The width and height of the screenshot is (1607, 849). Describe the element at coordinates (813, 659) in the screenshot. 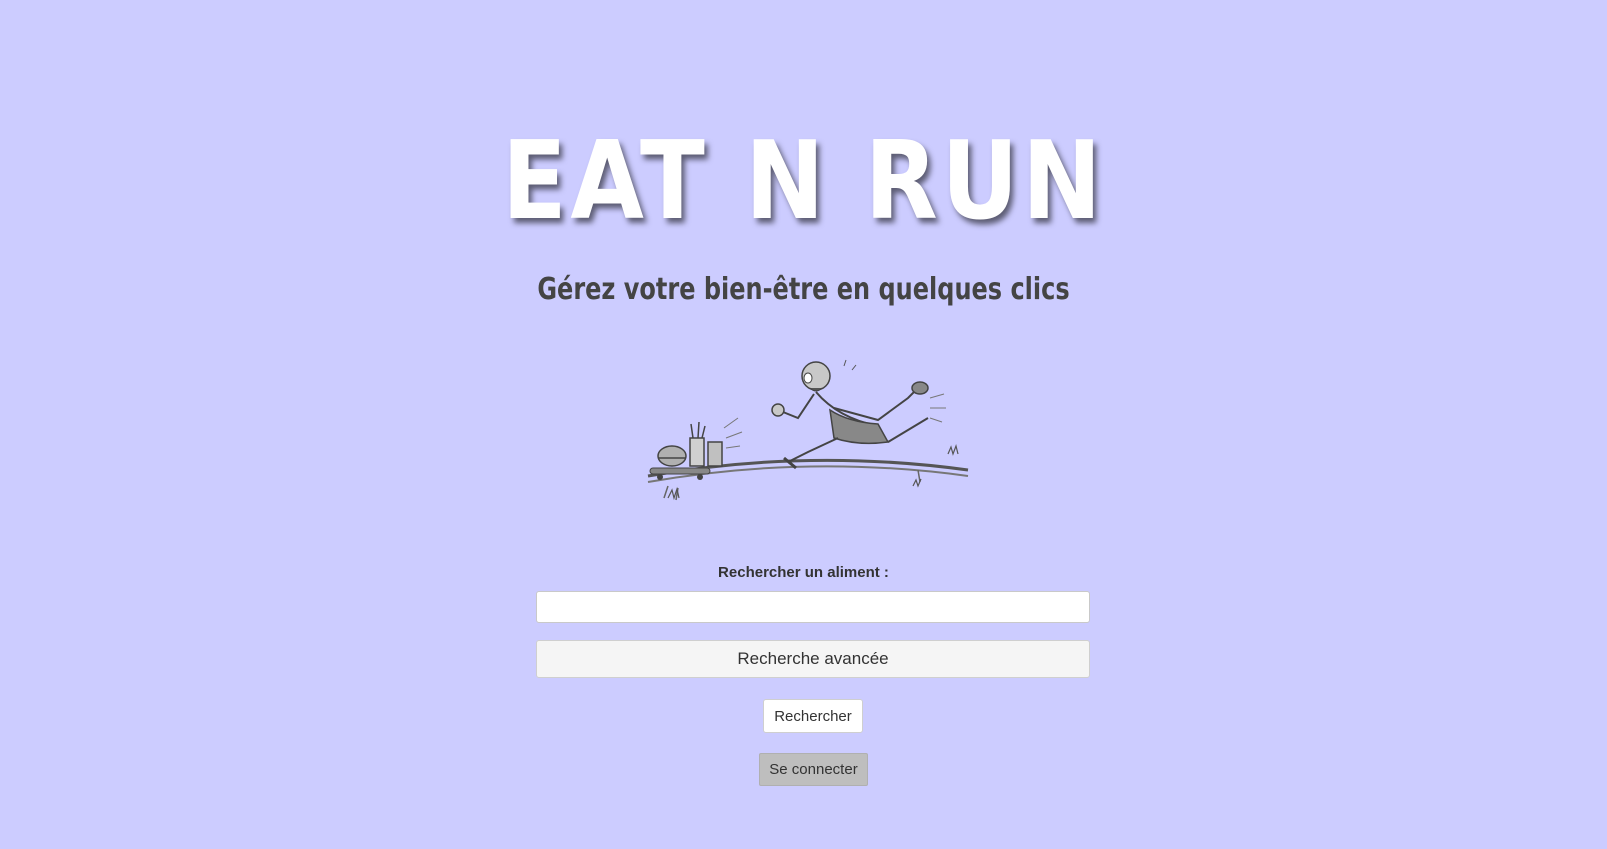

I see `advanced-search-button: Recherche avancée` at that location.